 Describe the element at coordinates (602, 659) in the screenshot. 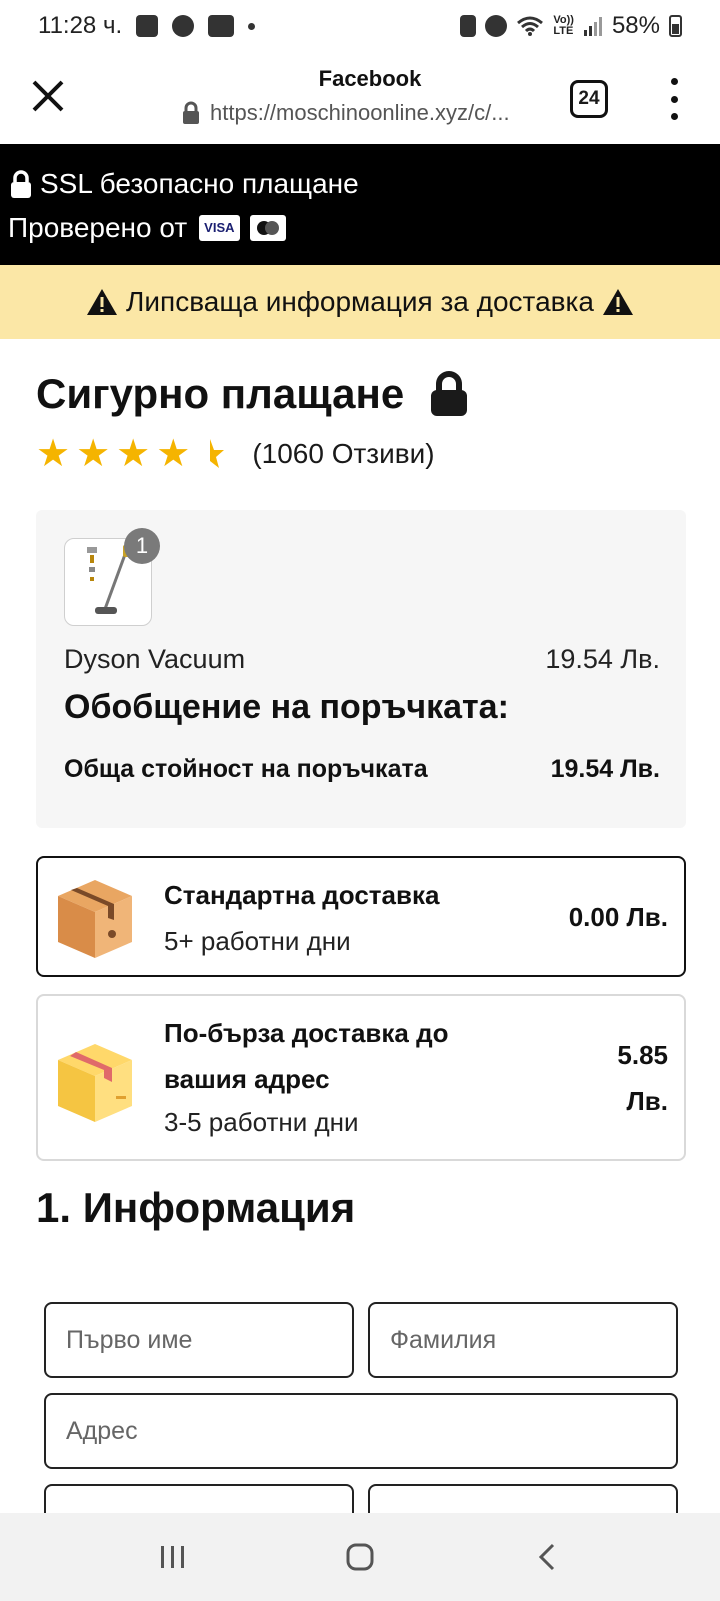

I see `product-price: 19.54 Лв.` at that location.